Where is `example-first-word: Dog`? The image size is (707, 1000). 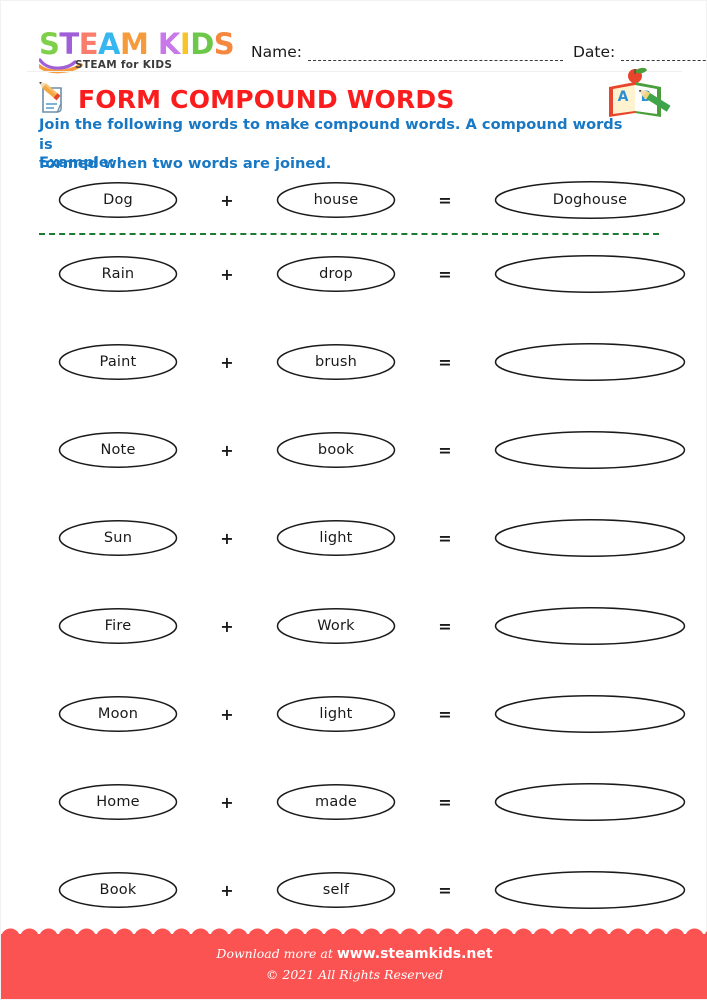
example-first-word: Dog is located at coordinates (118, 200).